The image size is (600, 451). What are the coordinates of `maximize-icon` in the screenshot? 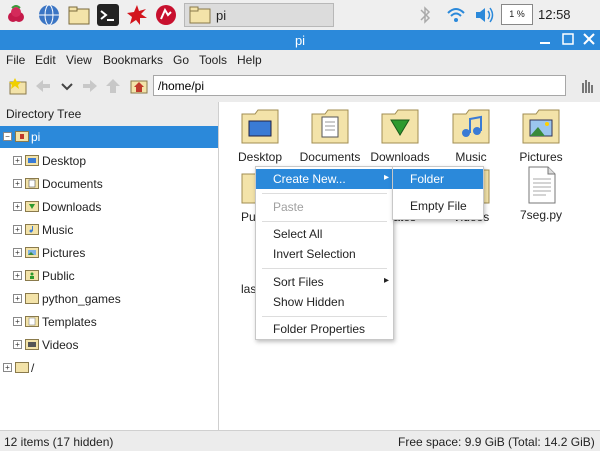 It's located at (568, 39).